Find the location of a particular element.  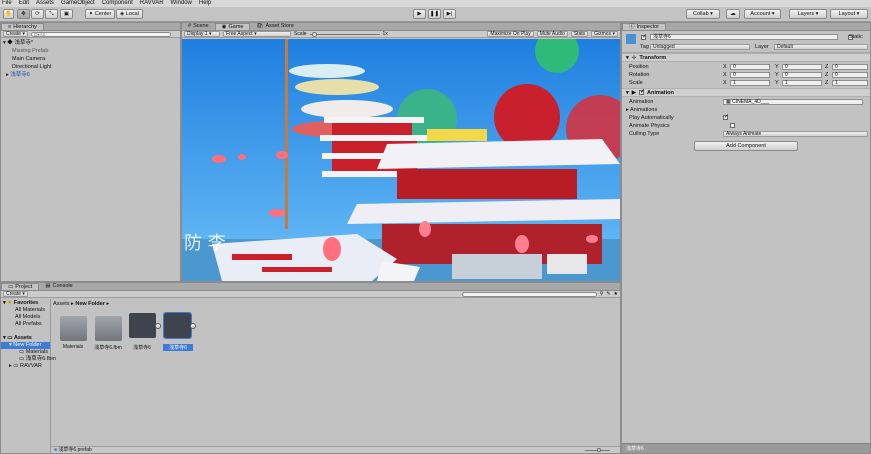

pause-button: ❚❚ is located at coordinates (434, 14).